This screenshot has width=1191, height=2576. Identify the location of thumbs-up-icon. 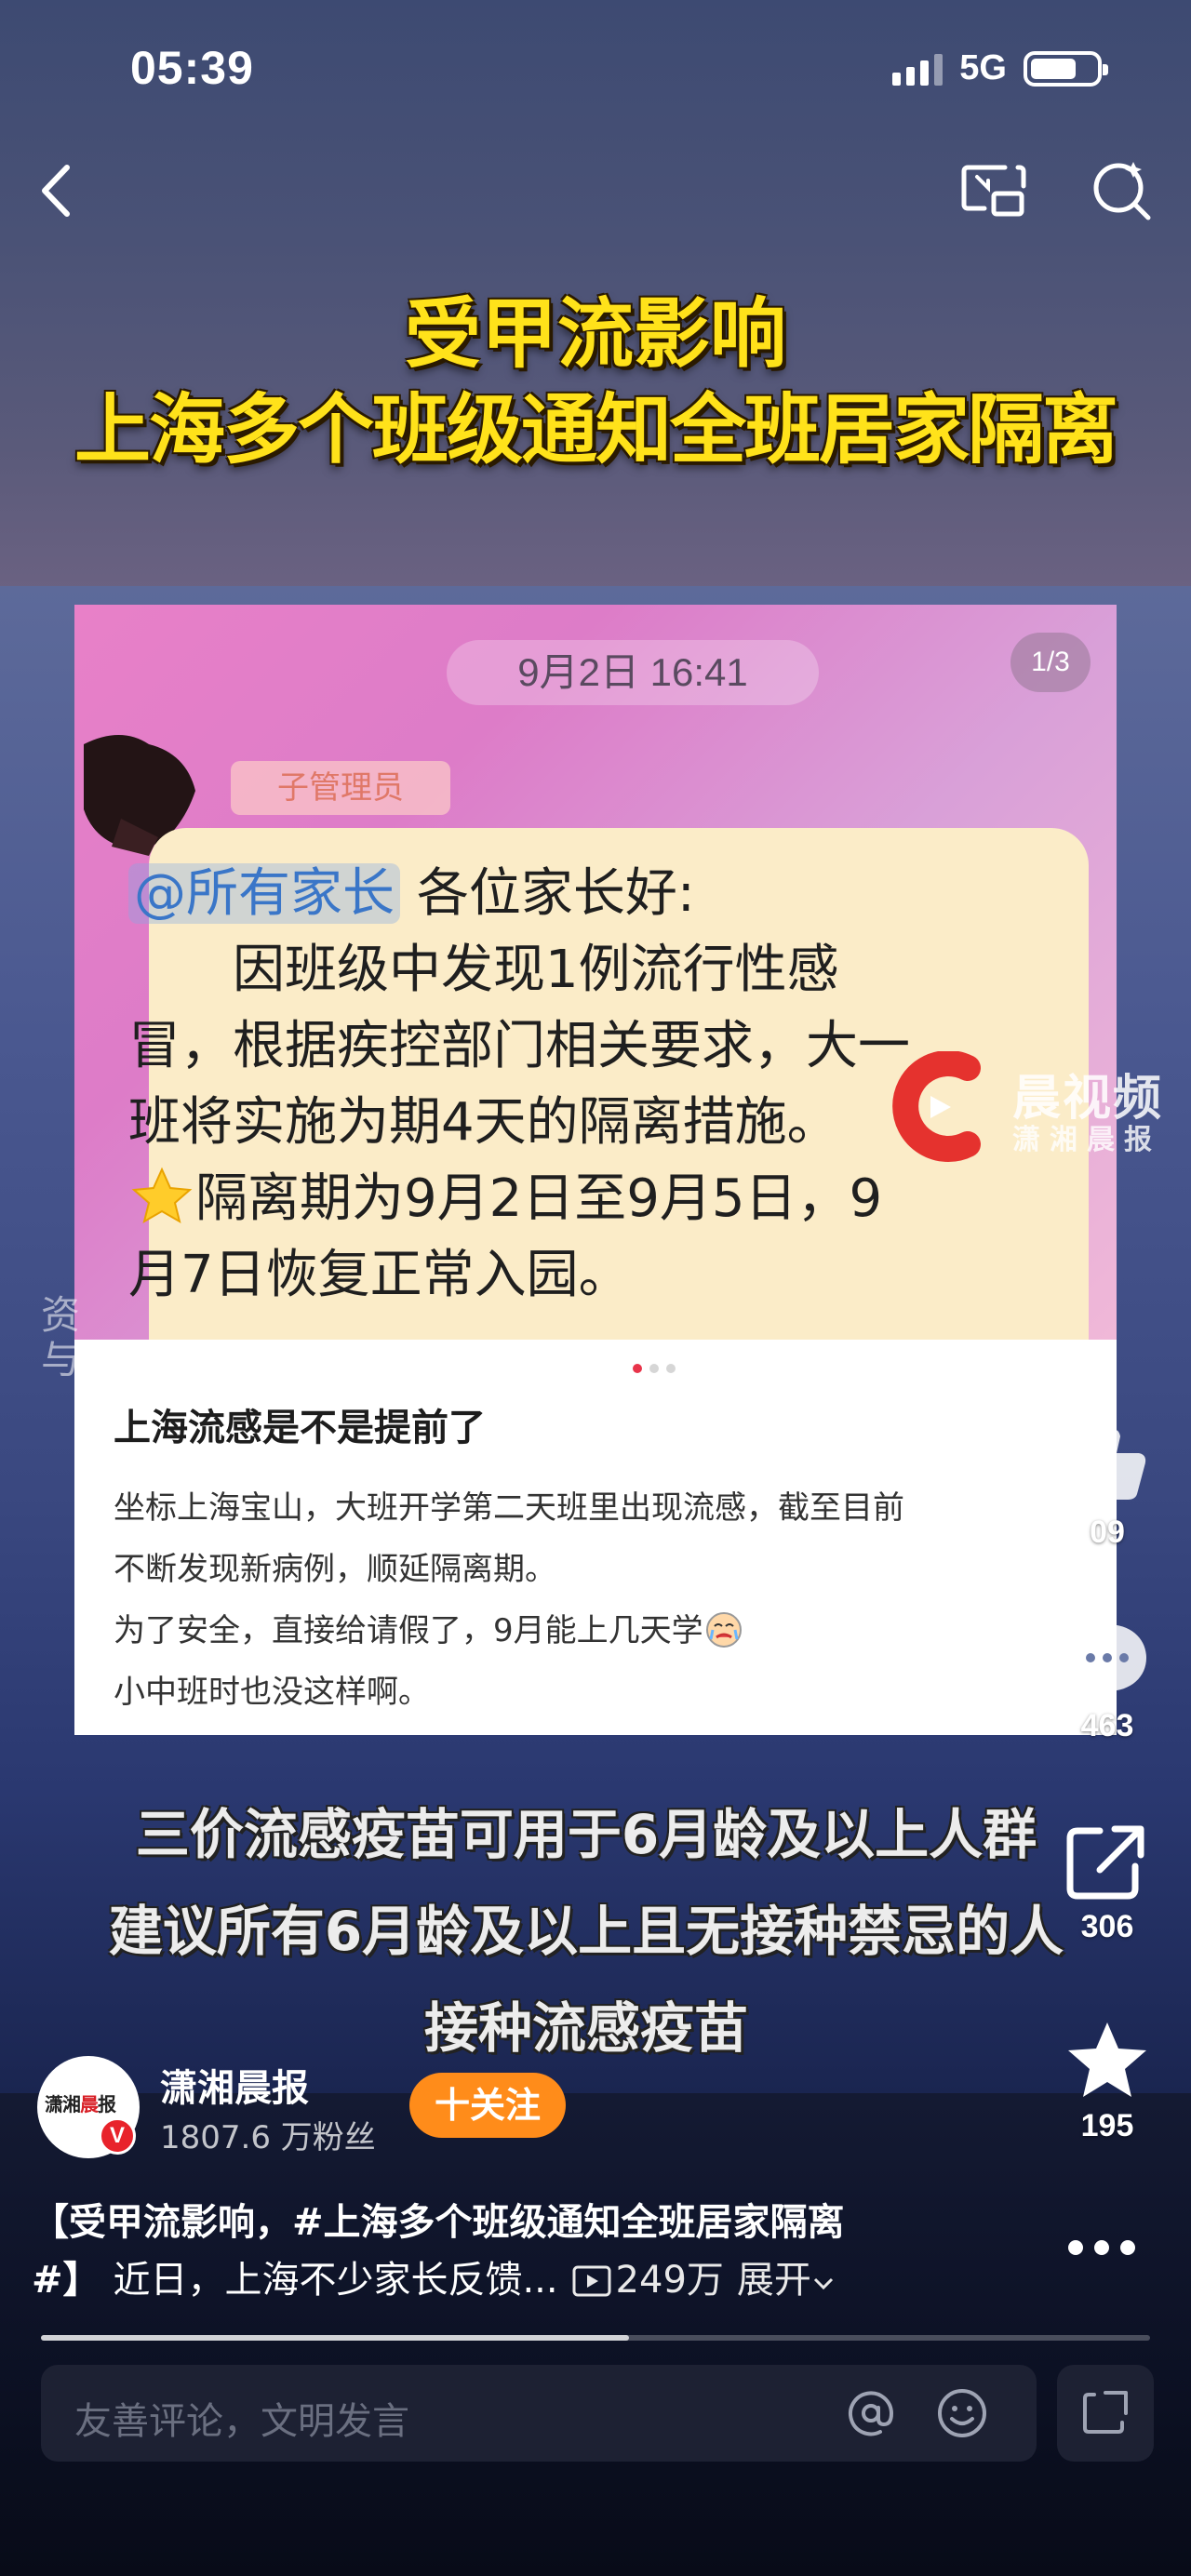
(1108, 1464).